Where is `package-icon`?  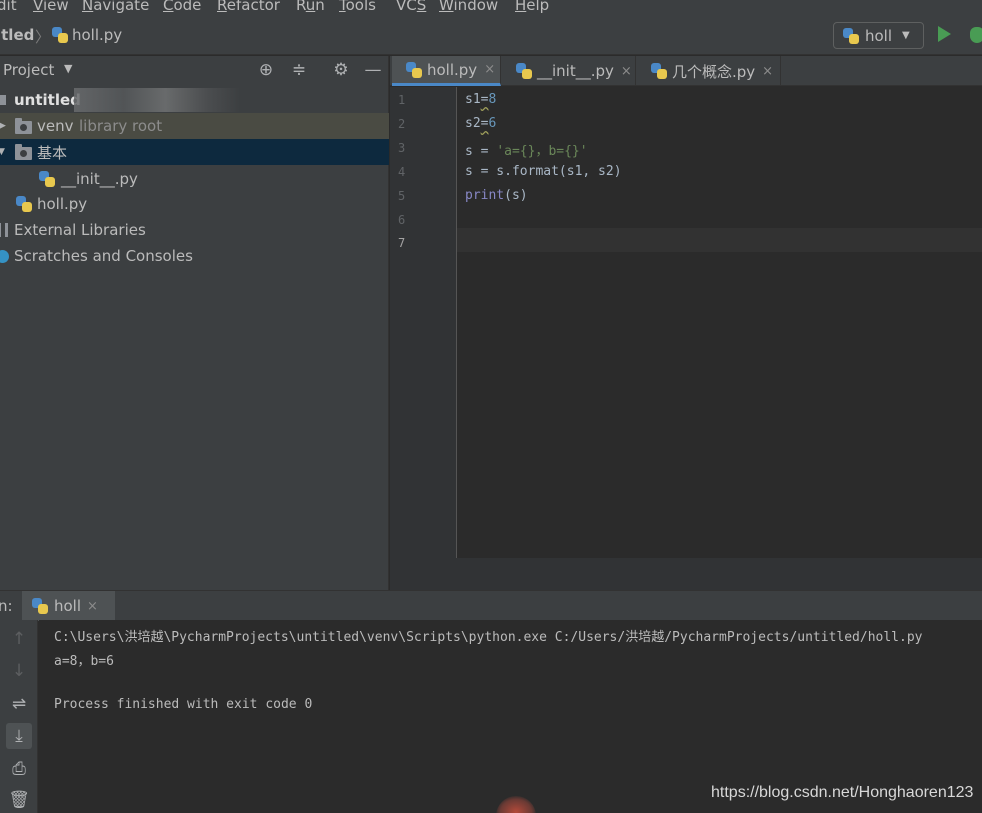
package-icon is located at coordinates (23, 152).